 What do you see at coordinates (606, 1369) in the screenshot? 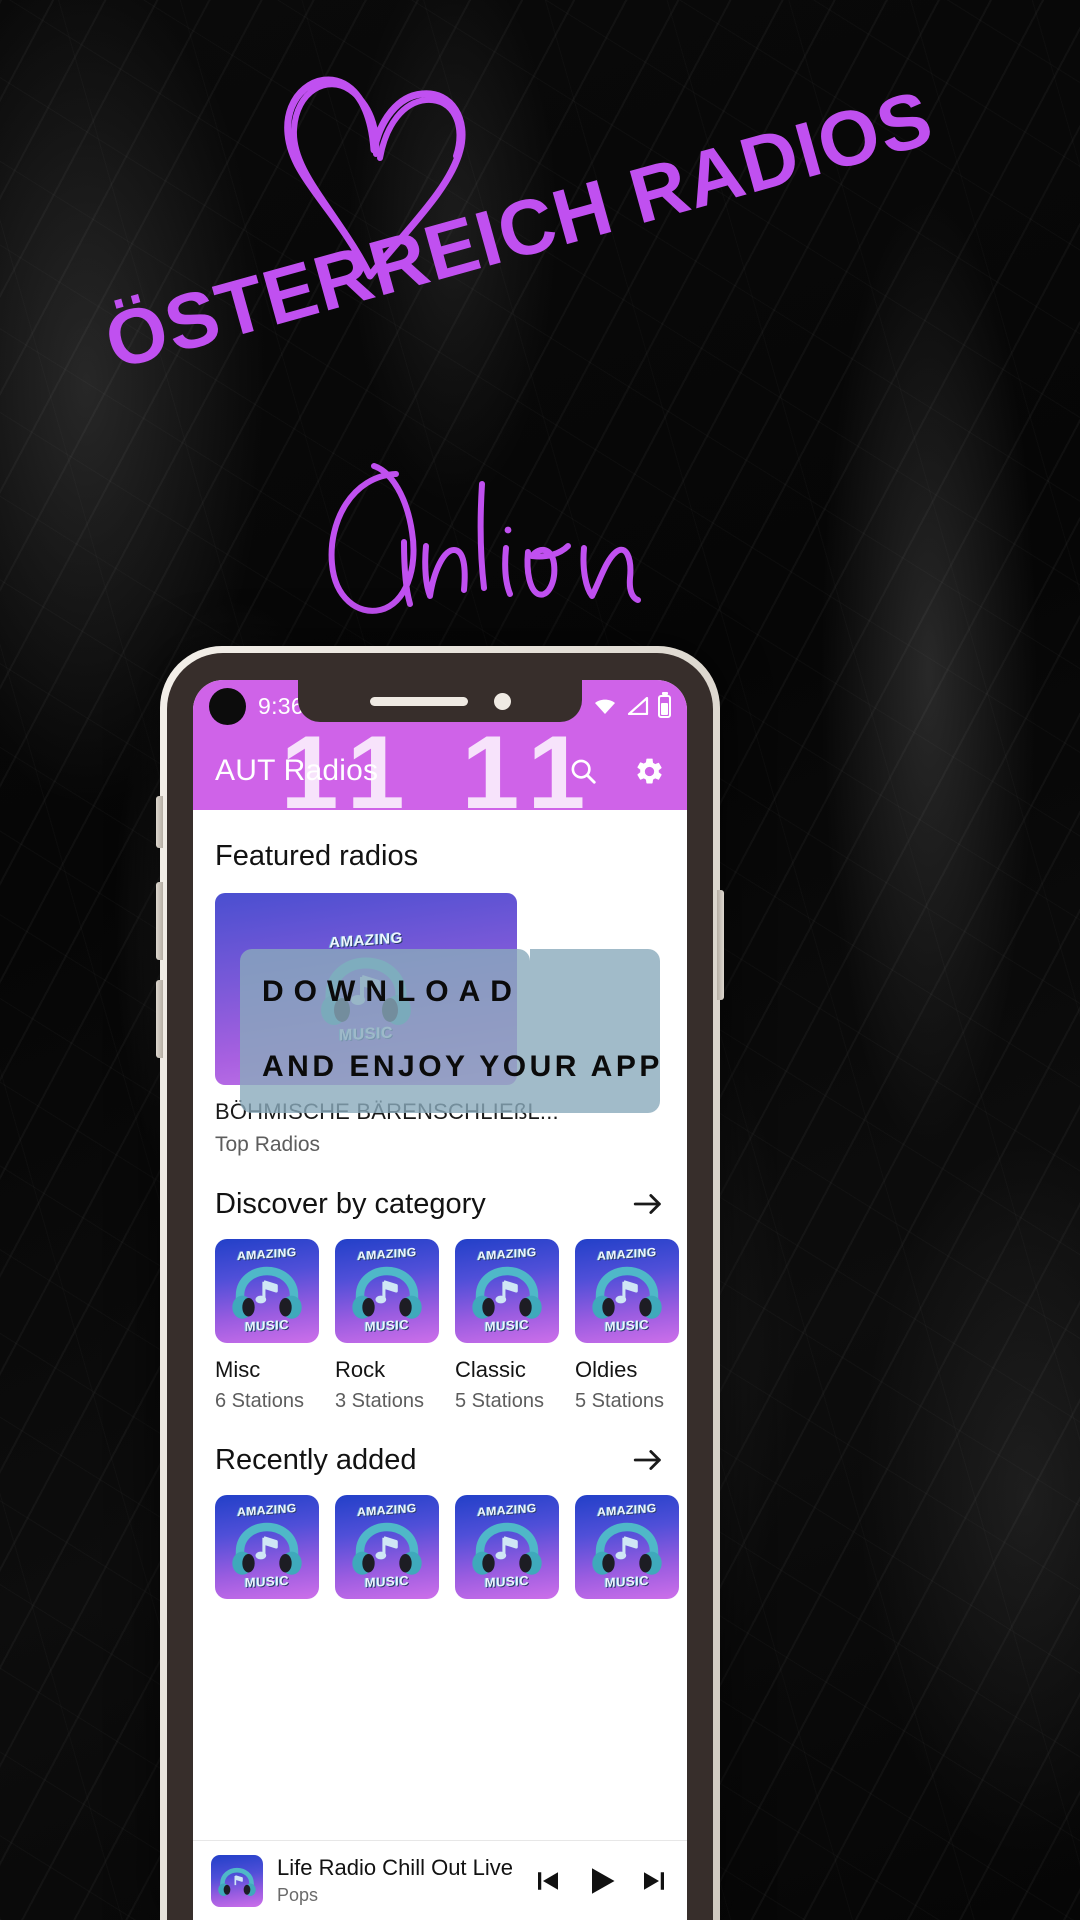
I see `category-name: Oldies` at bounding box center [606, 1369].